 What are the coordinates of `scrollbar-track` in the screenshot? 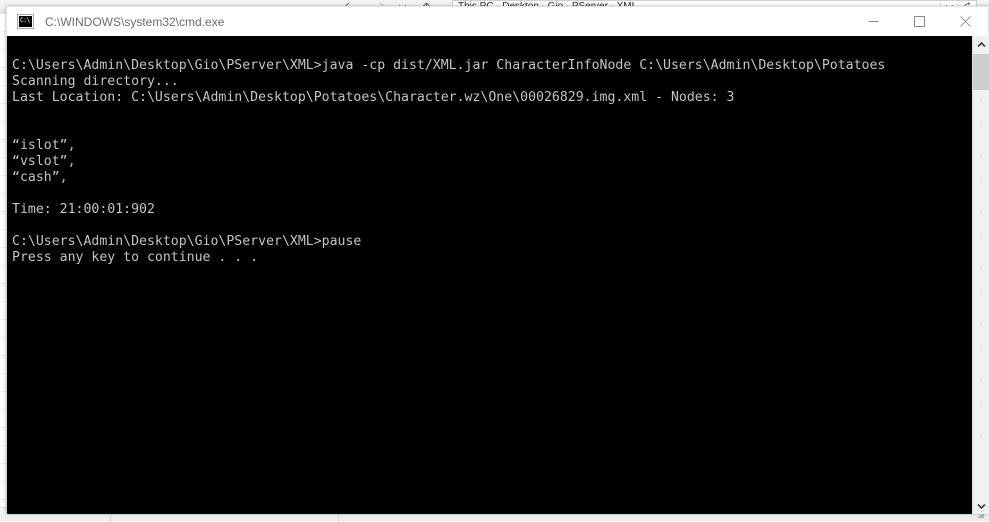 It's located at (981, 293).